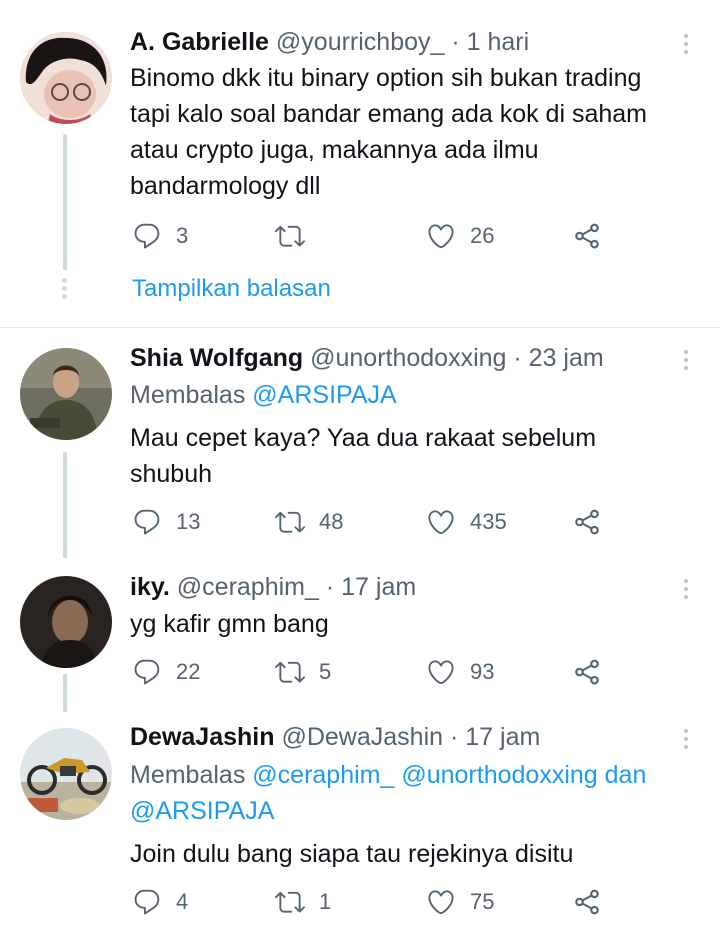 Image resolution: width=720 pixels, height=934 pixels. What do you see at coordinates (331, 521) in the screenshot?
I see `retweet-count: 48` at bounding box center [331, 521].